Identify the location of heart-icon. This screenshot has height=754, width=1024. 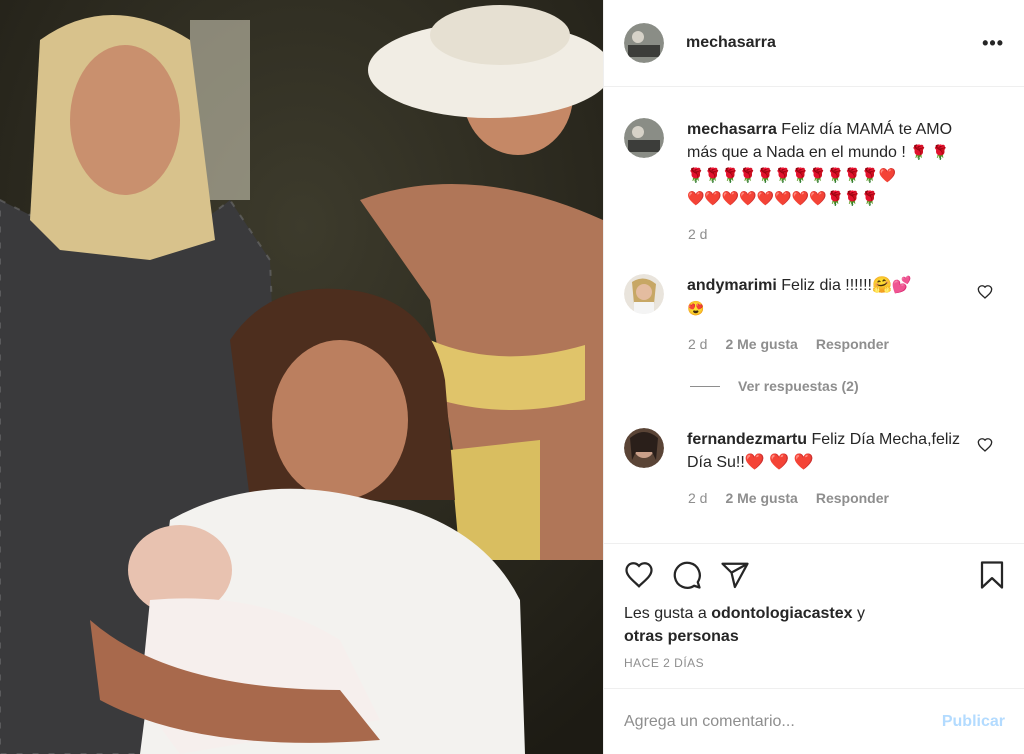
(639, 575).